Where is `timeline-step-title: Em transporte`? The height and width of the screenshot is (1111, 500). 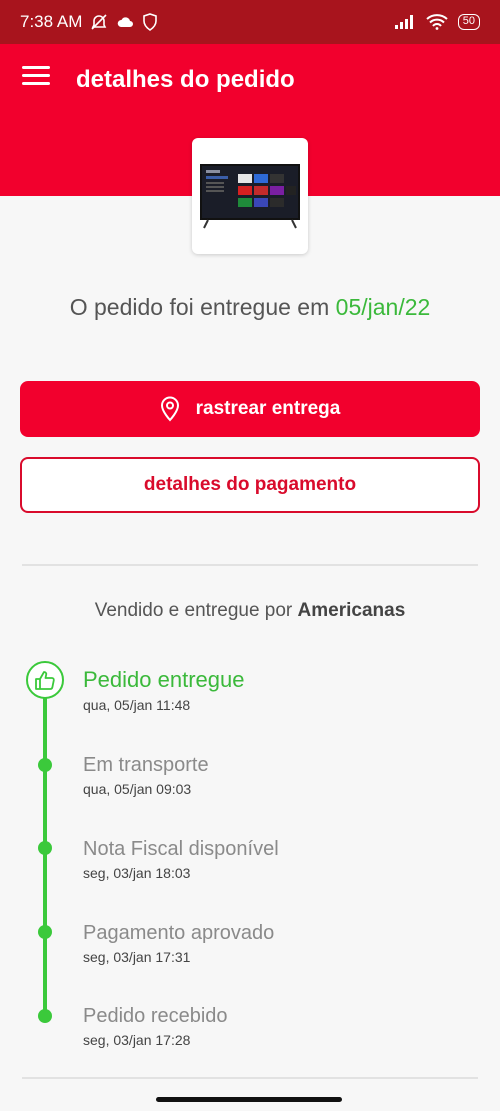
timeline-step-title: Em transporte is located at coordinates (146, 765).